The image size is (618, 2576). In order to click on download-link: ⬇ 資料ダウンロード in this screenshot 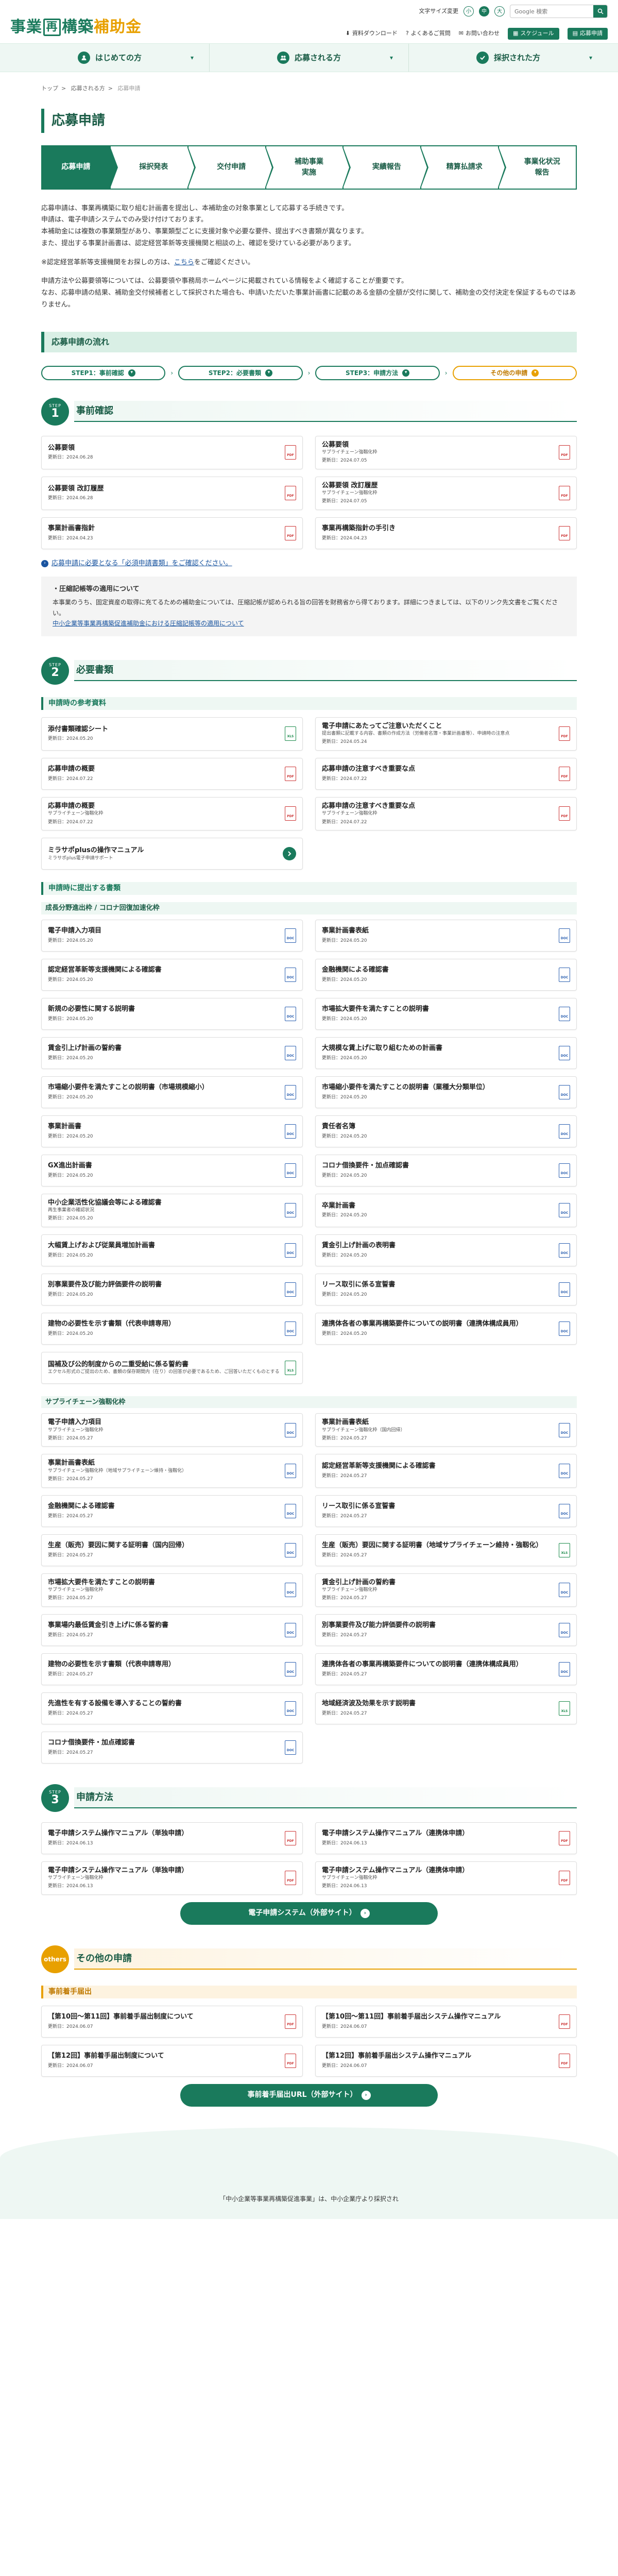, I will do `click(372, 33)`.